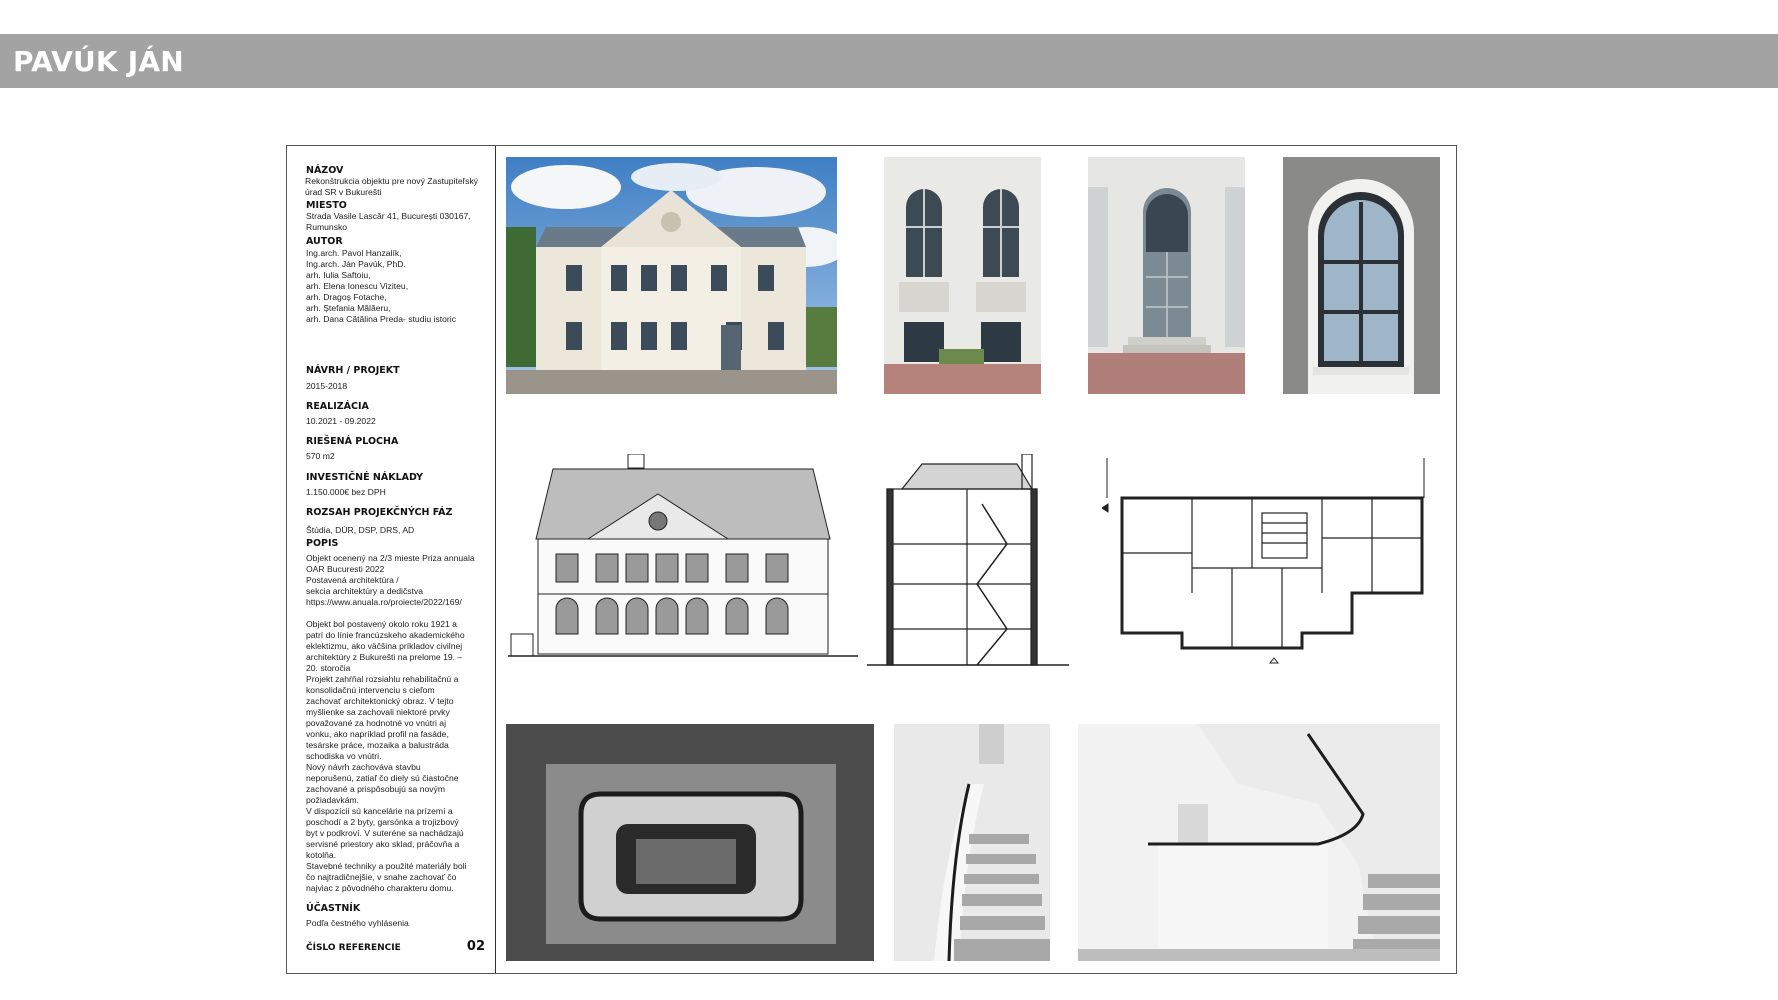  What do you see at coordinates (337, 406) in the screenshot?
I see `realization-label: REALIZÁCIA` at bounding box center [337, 406].